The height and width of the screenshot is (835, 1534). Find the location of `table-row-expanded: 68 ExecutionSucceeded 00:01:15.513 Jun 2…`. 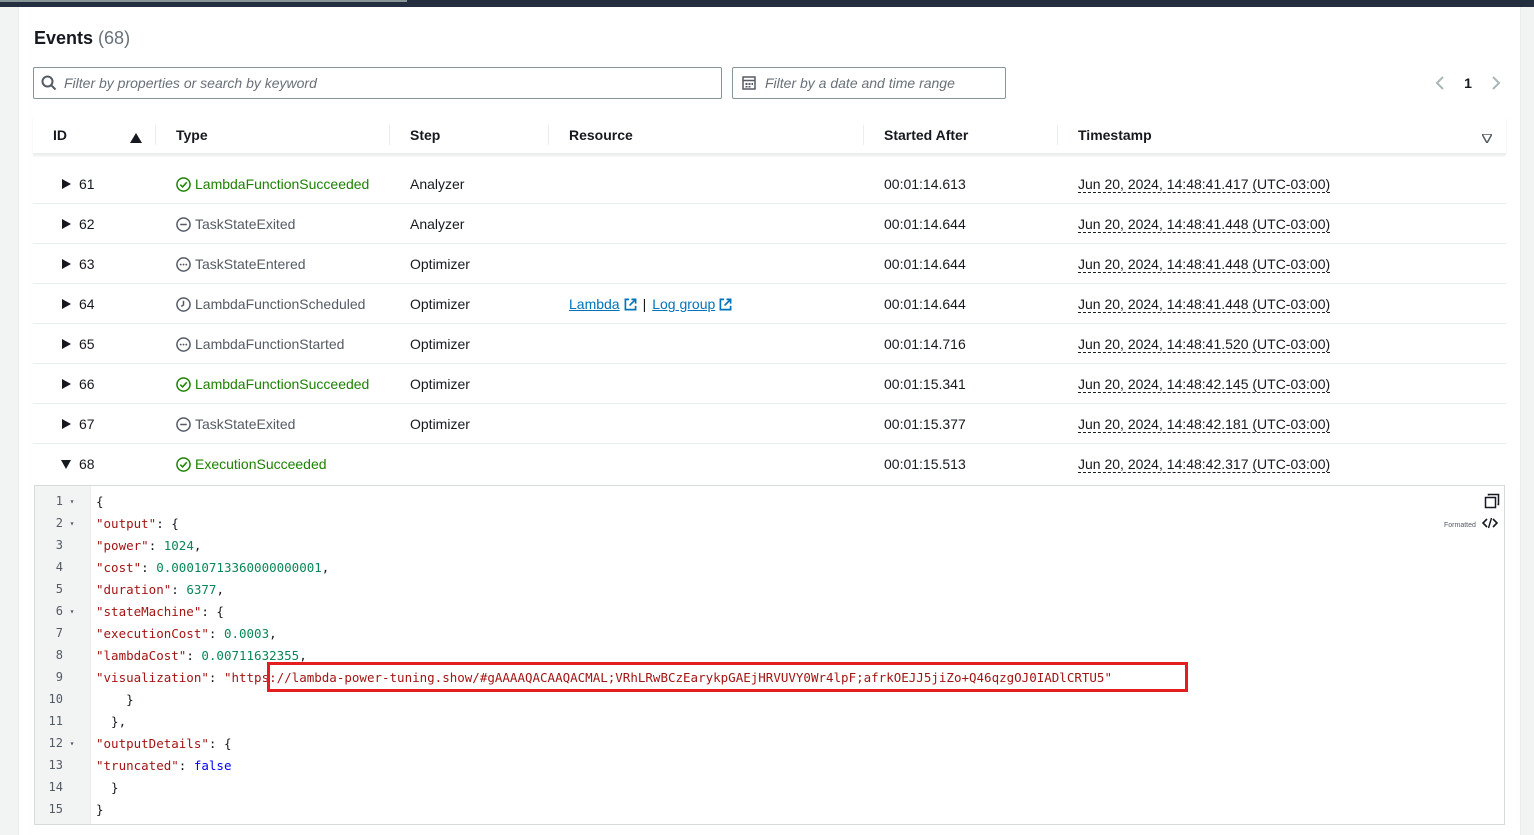

table-row-expanded: 68 ExecutionSucceeded 00:01:15.513 Jun 2… is located at coordinates (769, 464).